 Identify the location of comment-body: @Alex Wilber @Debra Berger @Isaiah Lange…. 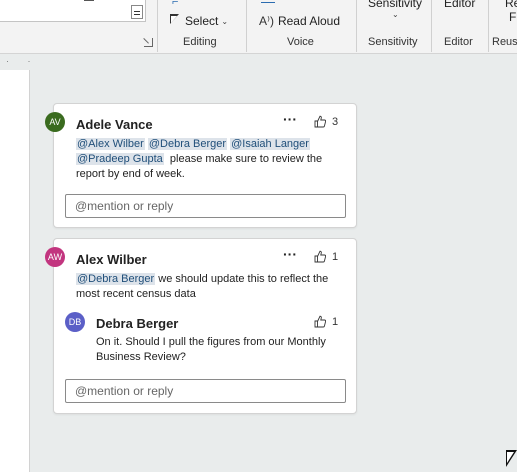
(211, 159).